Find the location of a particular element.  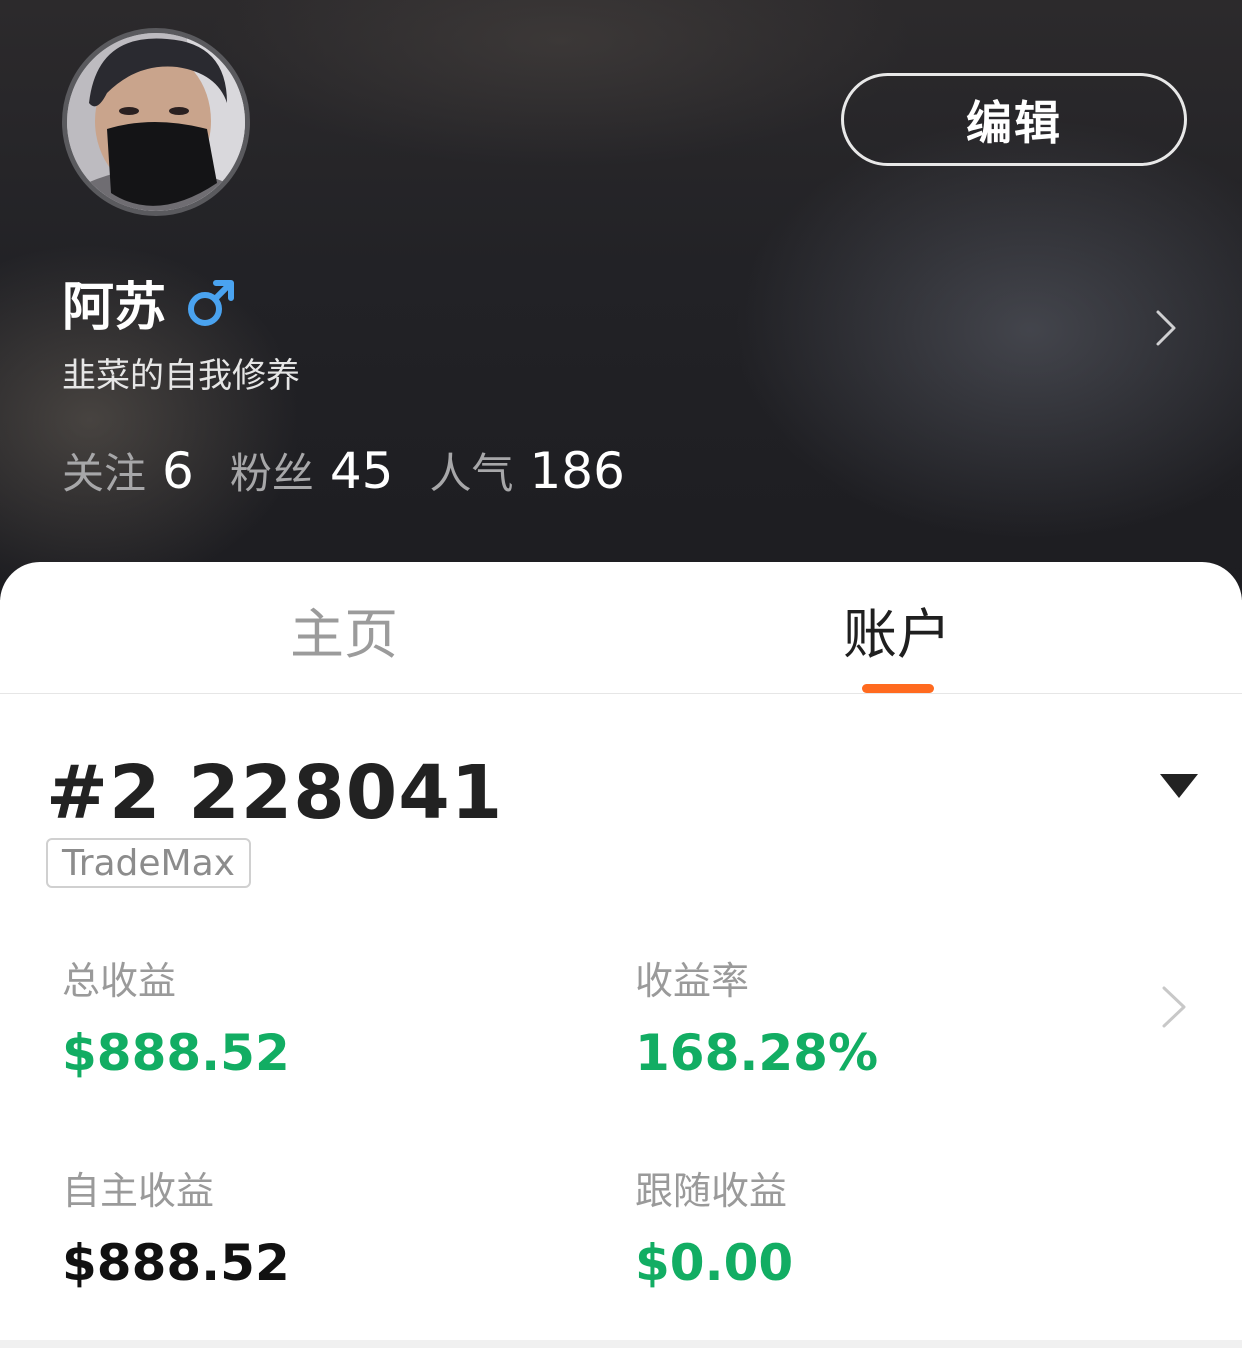

edit-profile-button: 编辑 is located at coordinates (1014, 119).